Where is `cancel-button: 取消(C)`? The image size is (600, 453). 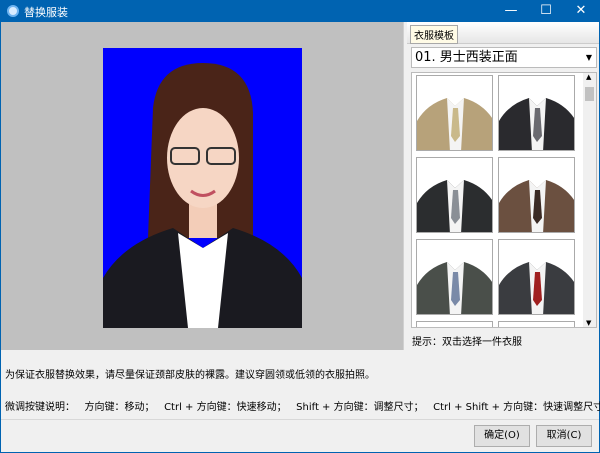 cancel-button: 取消(C) is located at coordinates (564, 436).